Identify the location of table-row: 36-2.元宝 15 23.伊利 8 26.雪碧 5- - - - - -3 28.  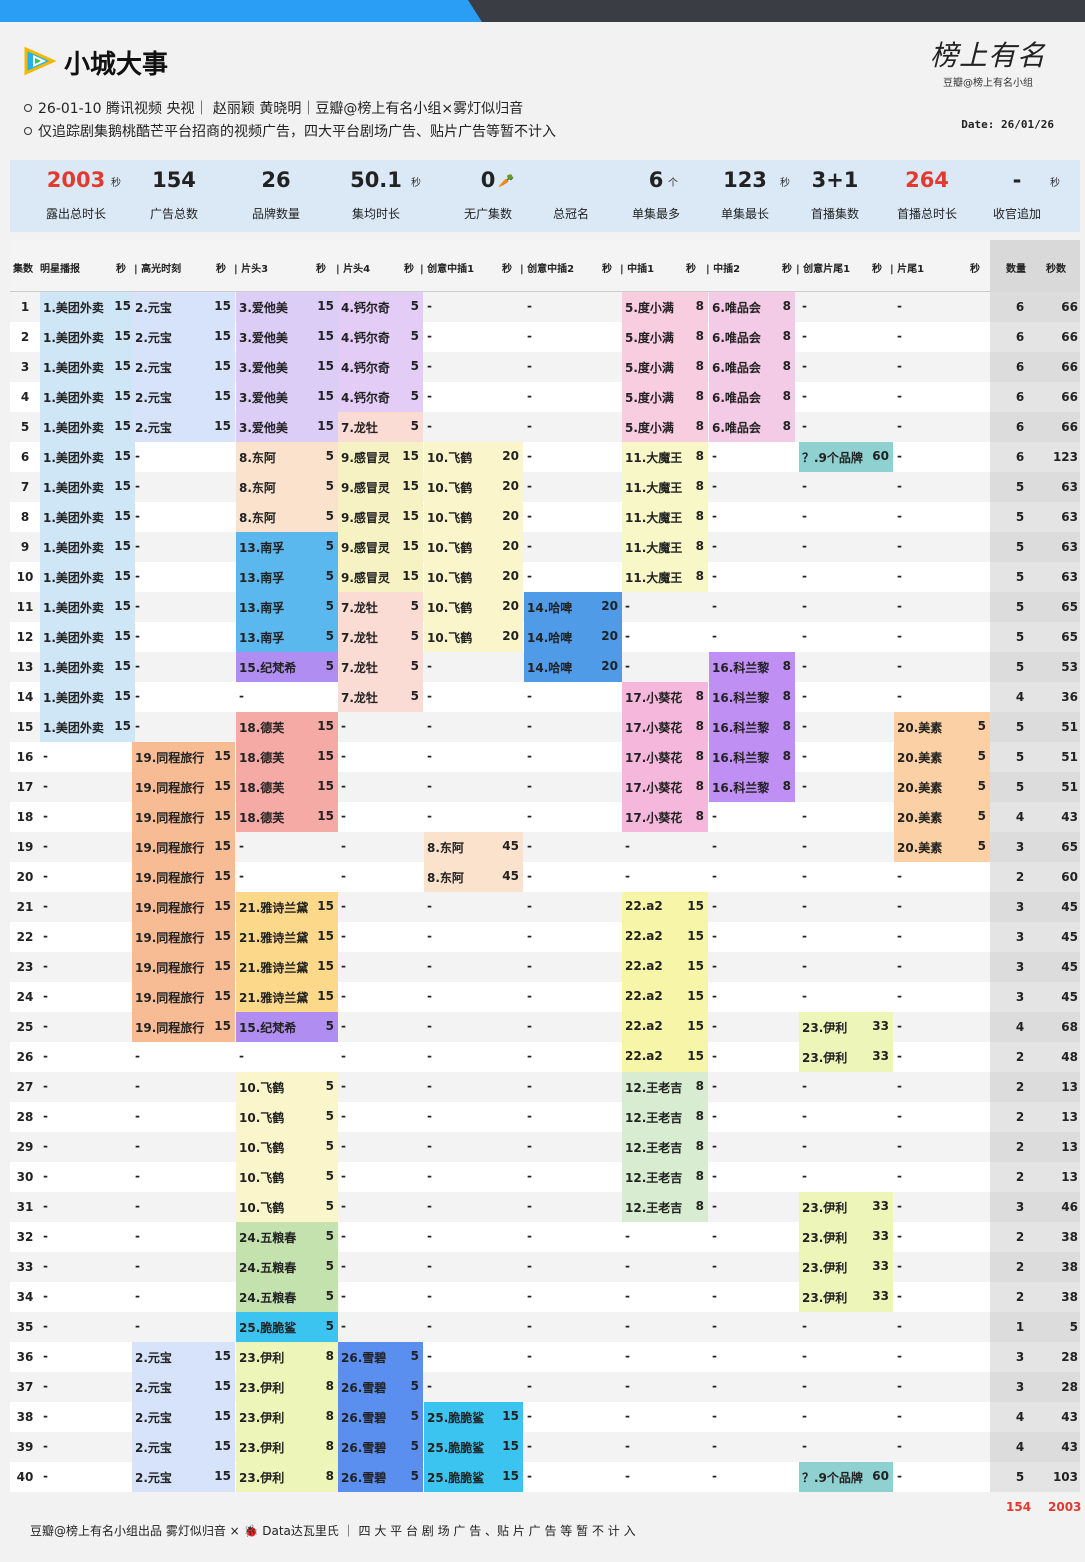
(545, 1357).